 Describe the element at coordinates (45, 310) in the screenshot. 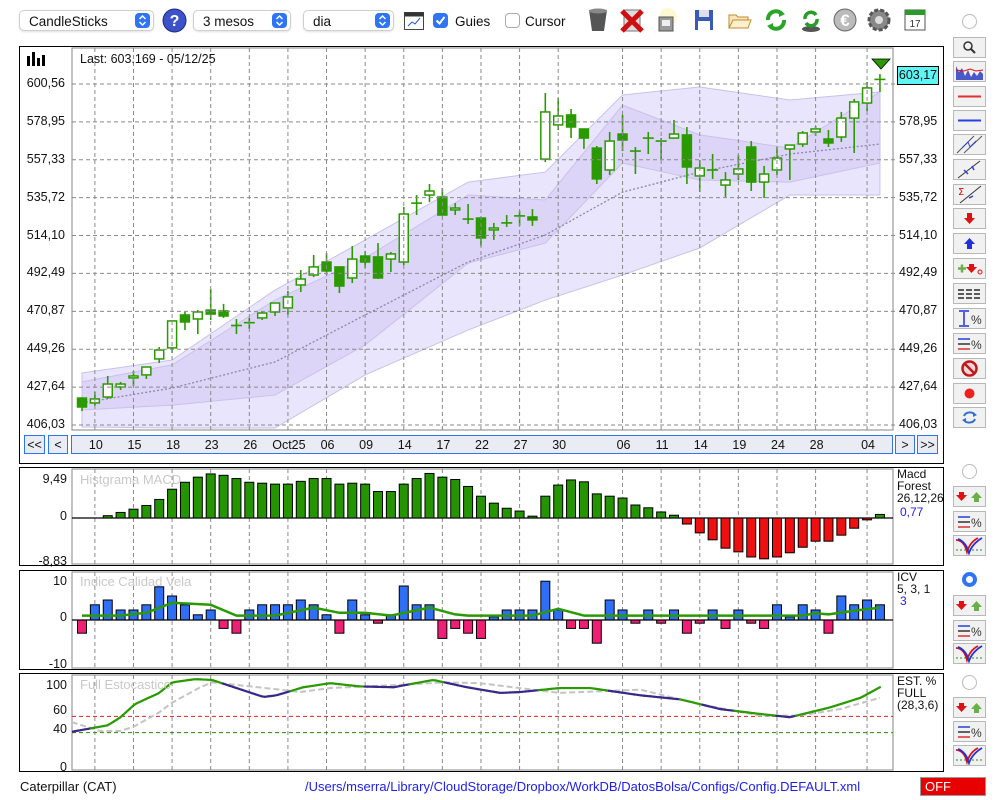

I see `price-tick-label: 470,87` at that location.